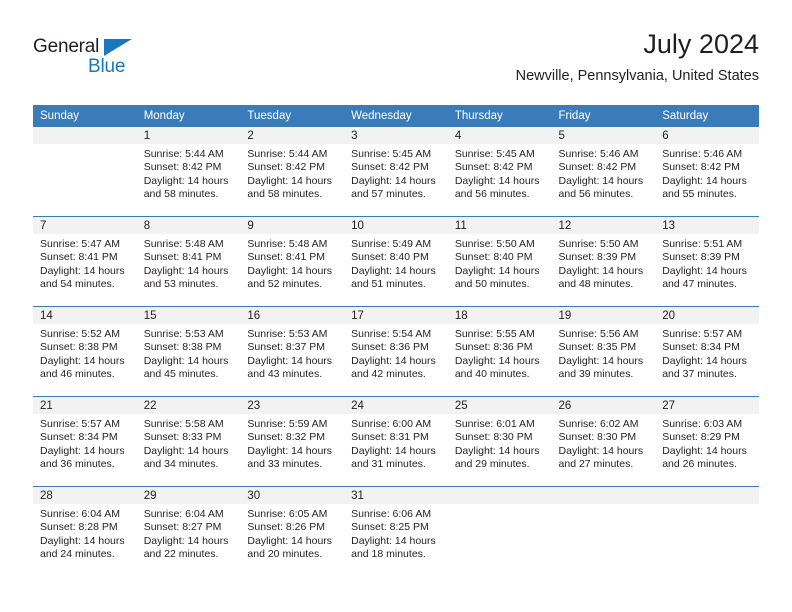 This screenshot has height=612, width=792. Describe the element at coordinates (391, 334) in the screenshot. I see `sunrise-text: Sunrise: 5:54 AM` at that location.